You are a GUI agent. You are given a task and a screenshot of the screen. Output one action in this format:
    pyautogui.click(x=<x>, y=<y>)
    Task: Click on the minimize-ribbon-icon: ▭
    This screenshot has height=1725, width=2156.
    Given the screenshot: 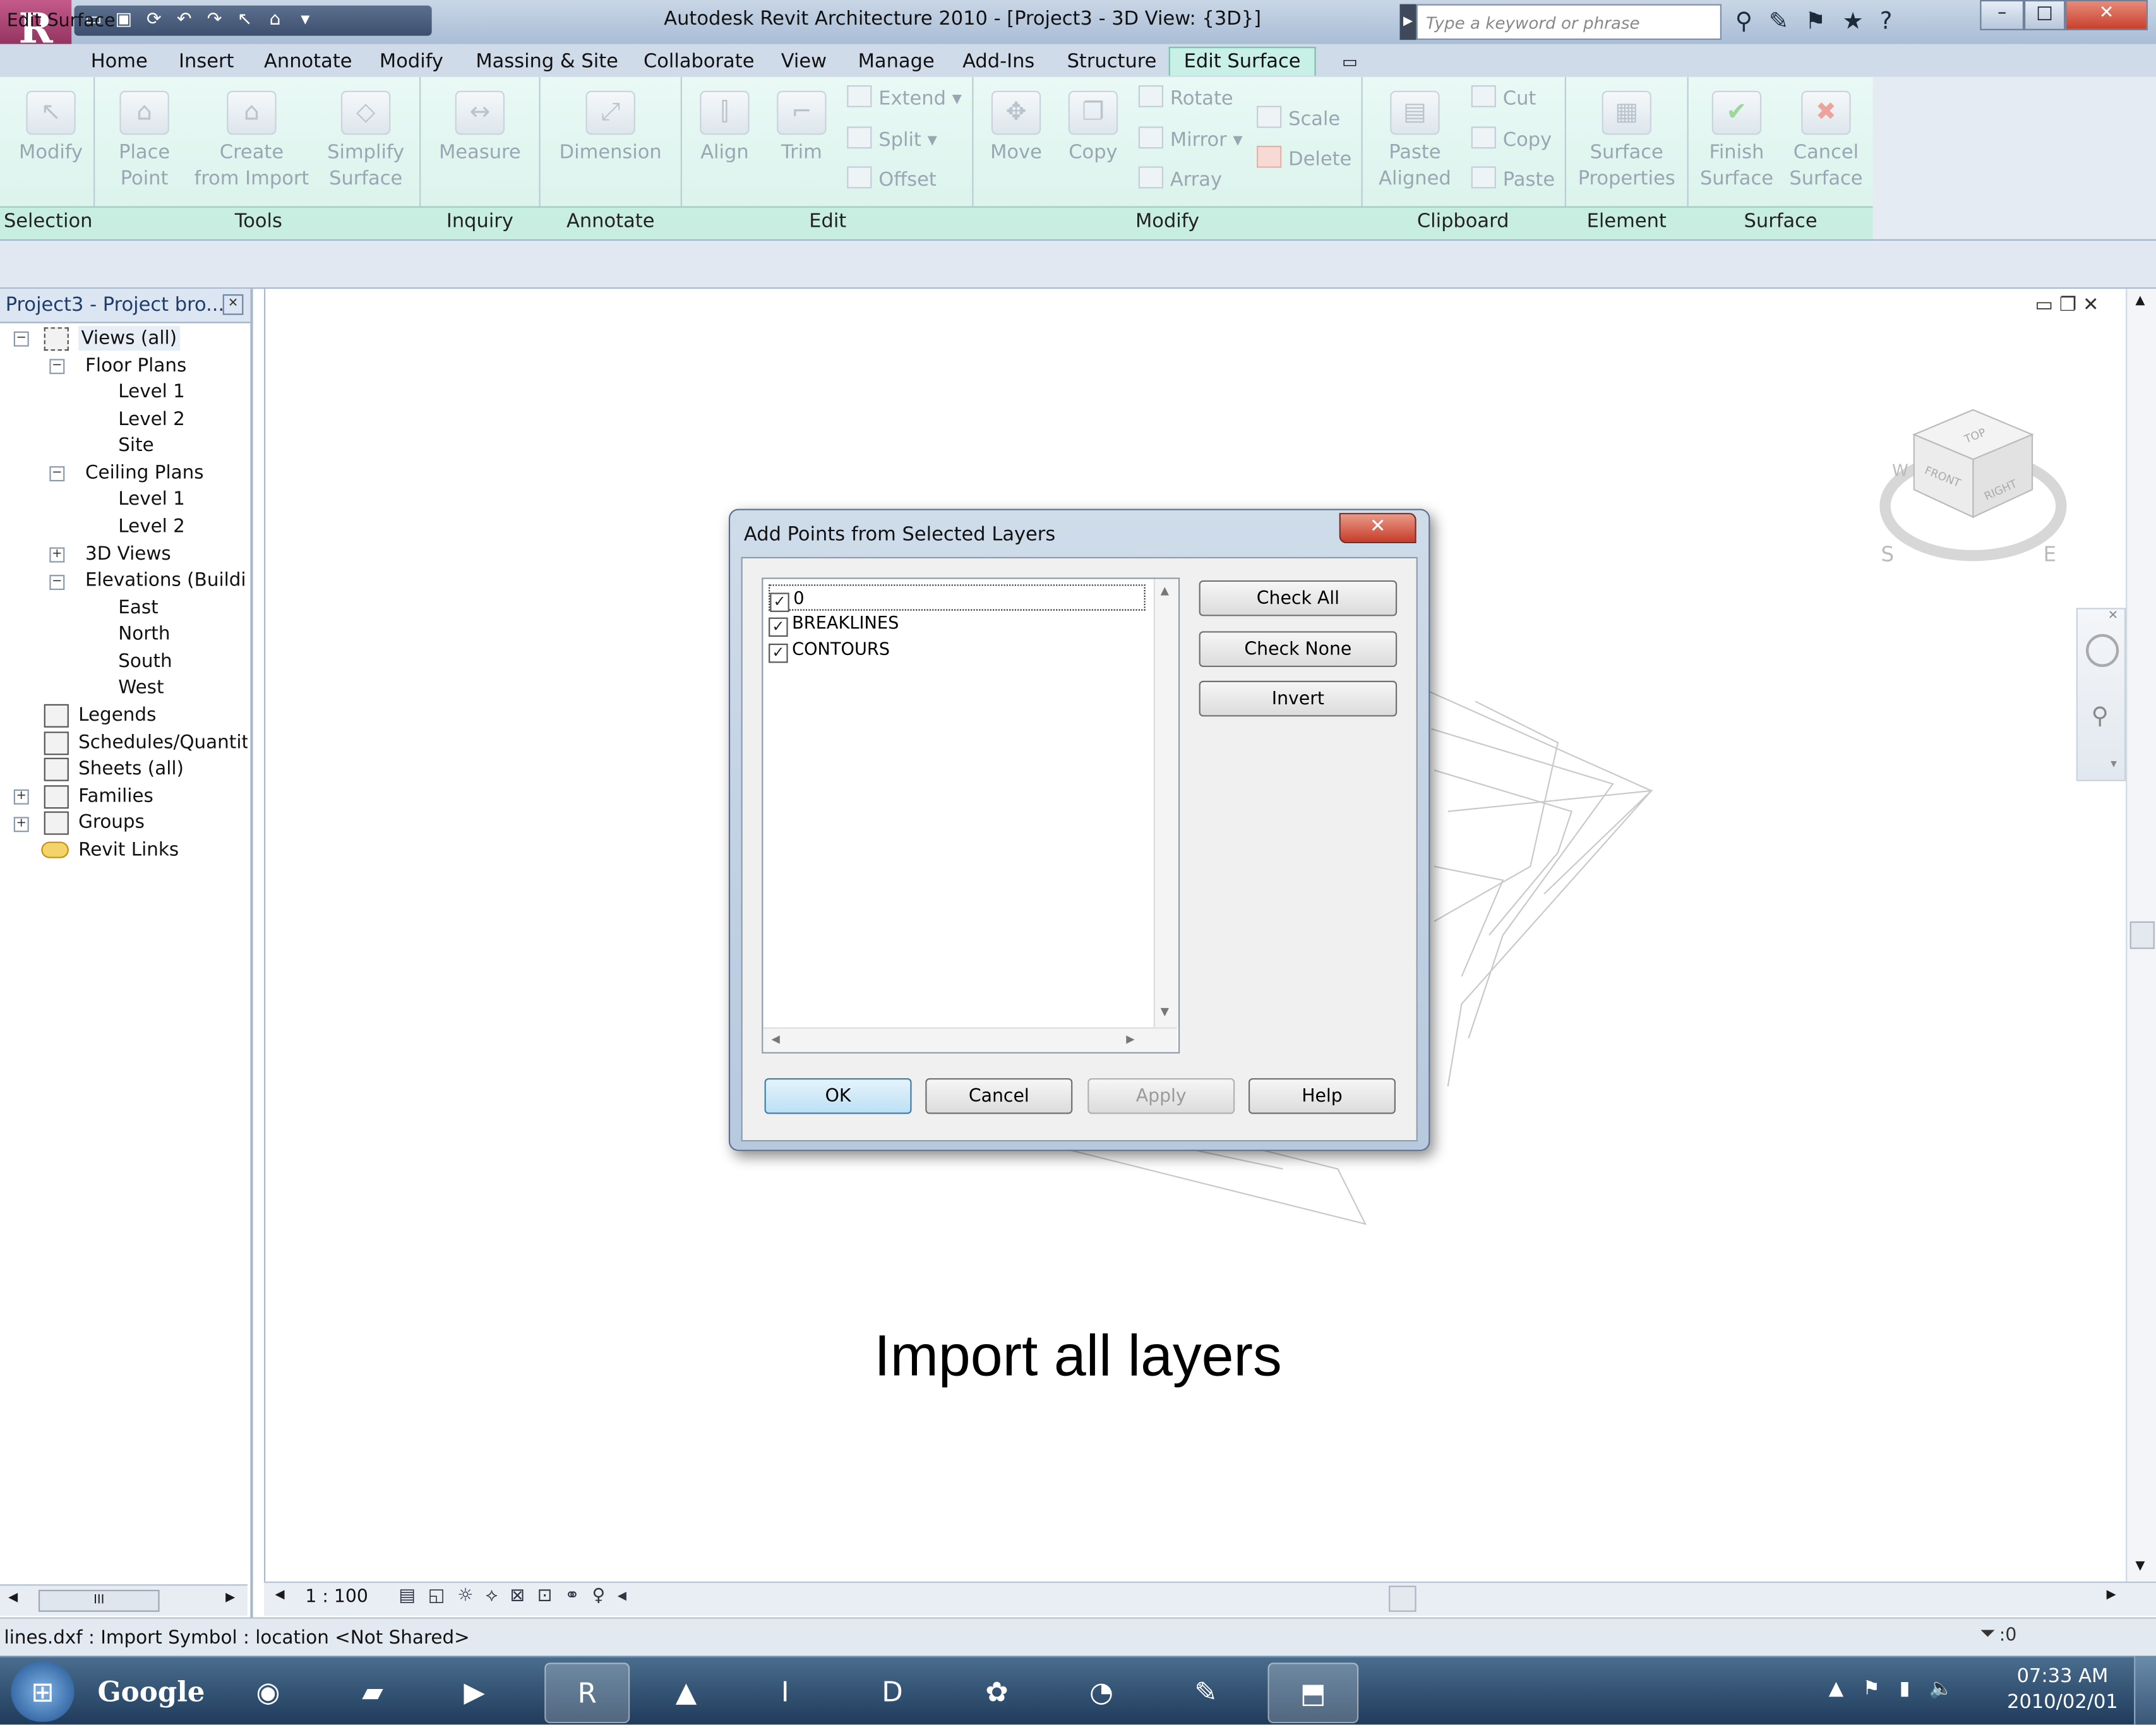 What is the action you would take?
    pyautogui.click(x=1350, y=62)
    